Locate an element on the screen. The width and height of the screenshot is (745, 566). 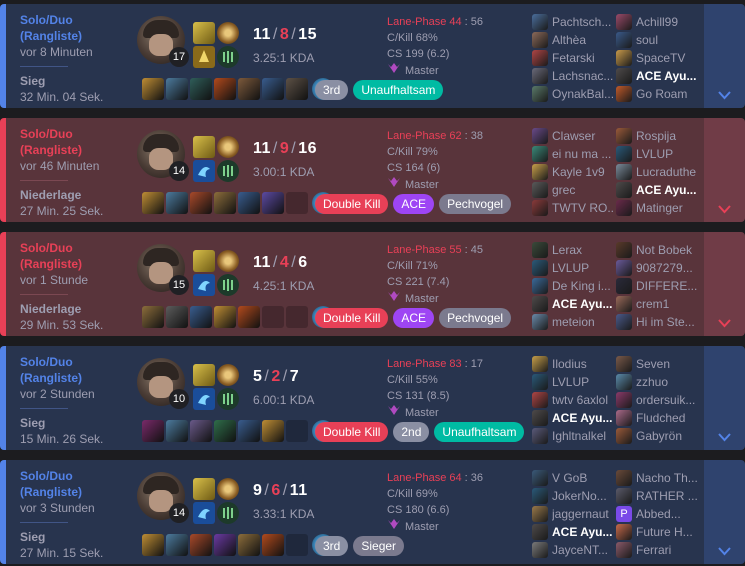
player-entry: Rospija is located at coordinates (657, 136).